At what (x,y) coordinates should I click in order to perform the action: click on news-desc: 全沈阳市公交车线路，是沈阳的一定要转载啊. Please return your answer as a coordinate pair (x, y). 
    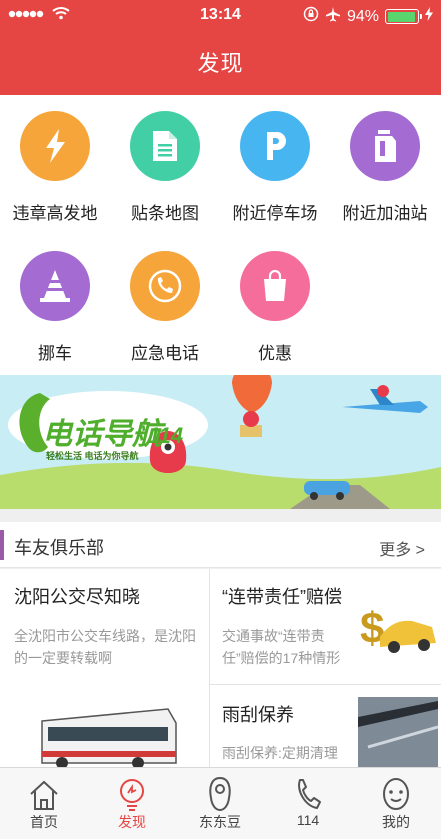
    Looking at the image, I should click on (105, 647).